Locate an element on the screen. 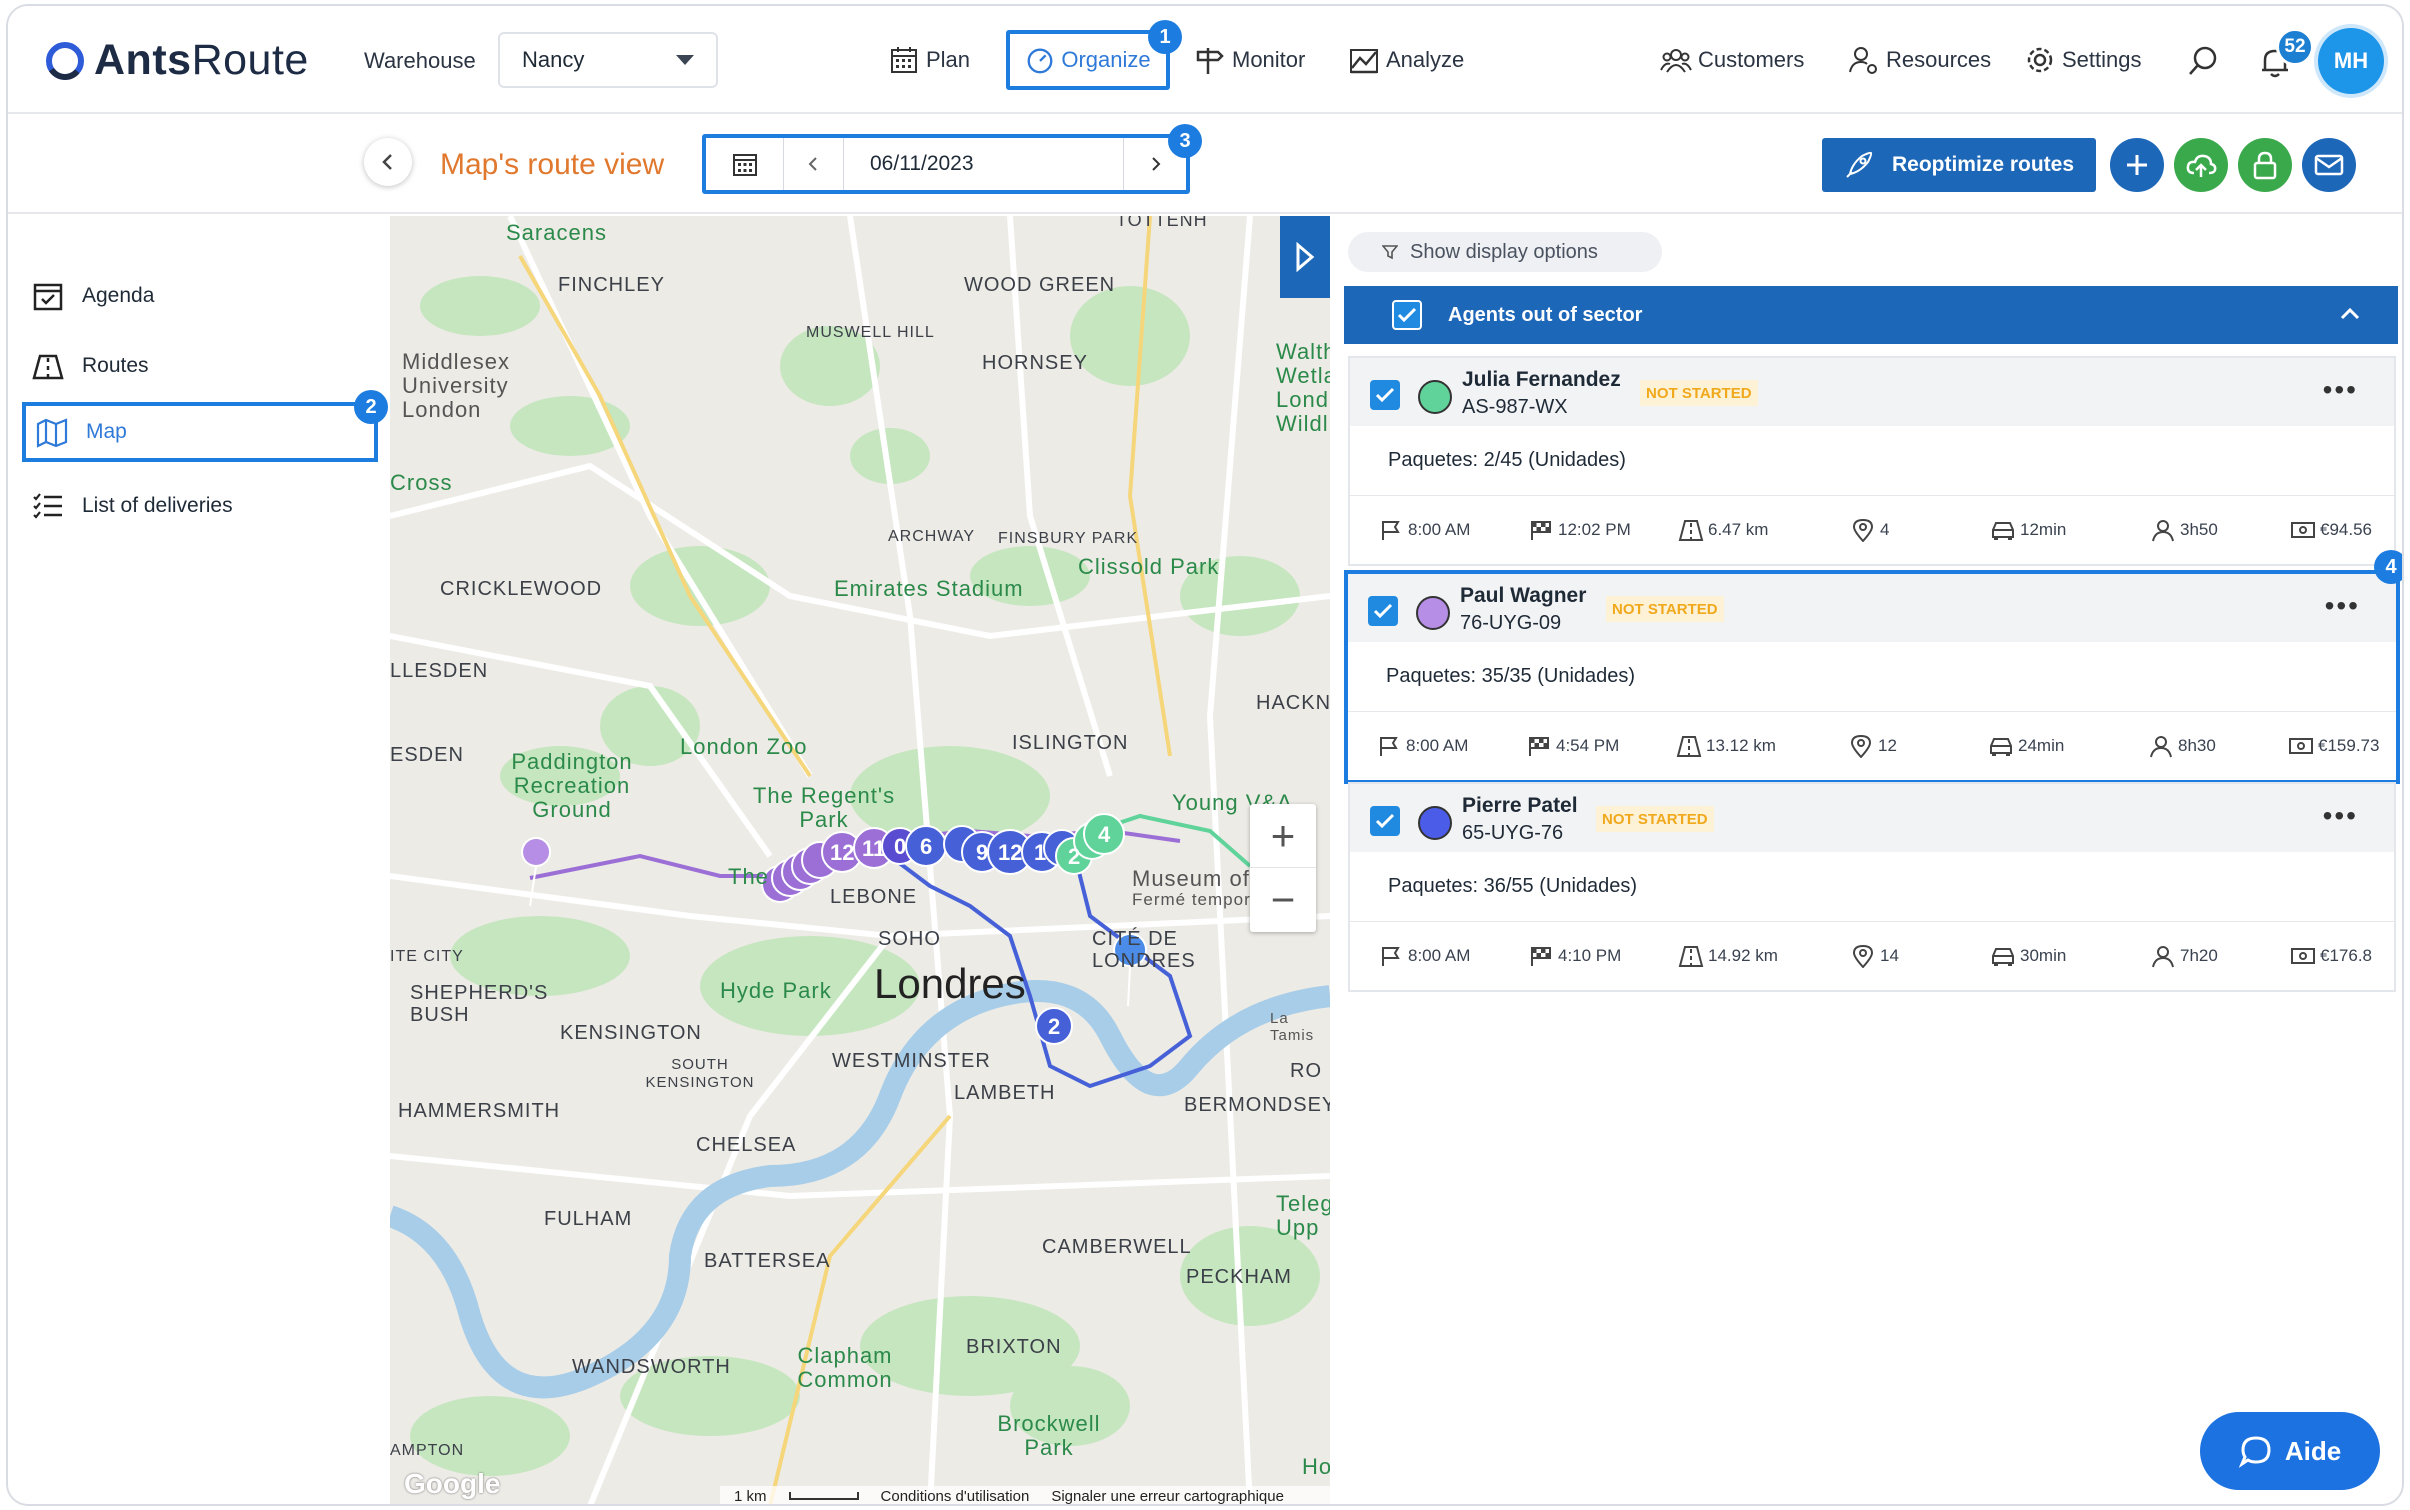 Image resolution: width=2410 pixels, height=1510 pixels. email-button is located at coordinates (2329, 165).